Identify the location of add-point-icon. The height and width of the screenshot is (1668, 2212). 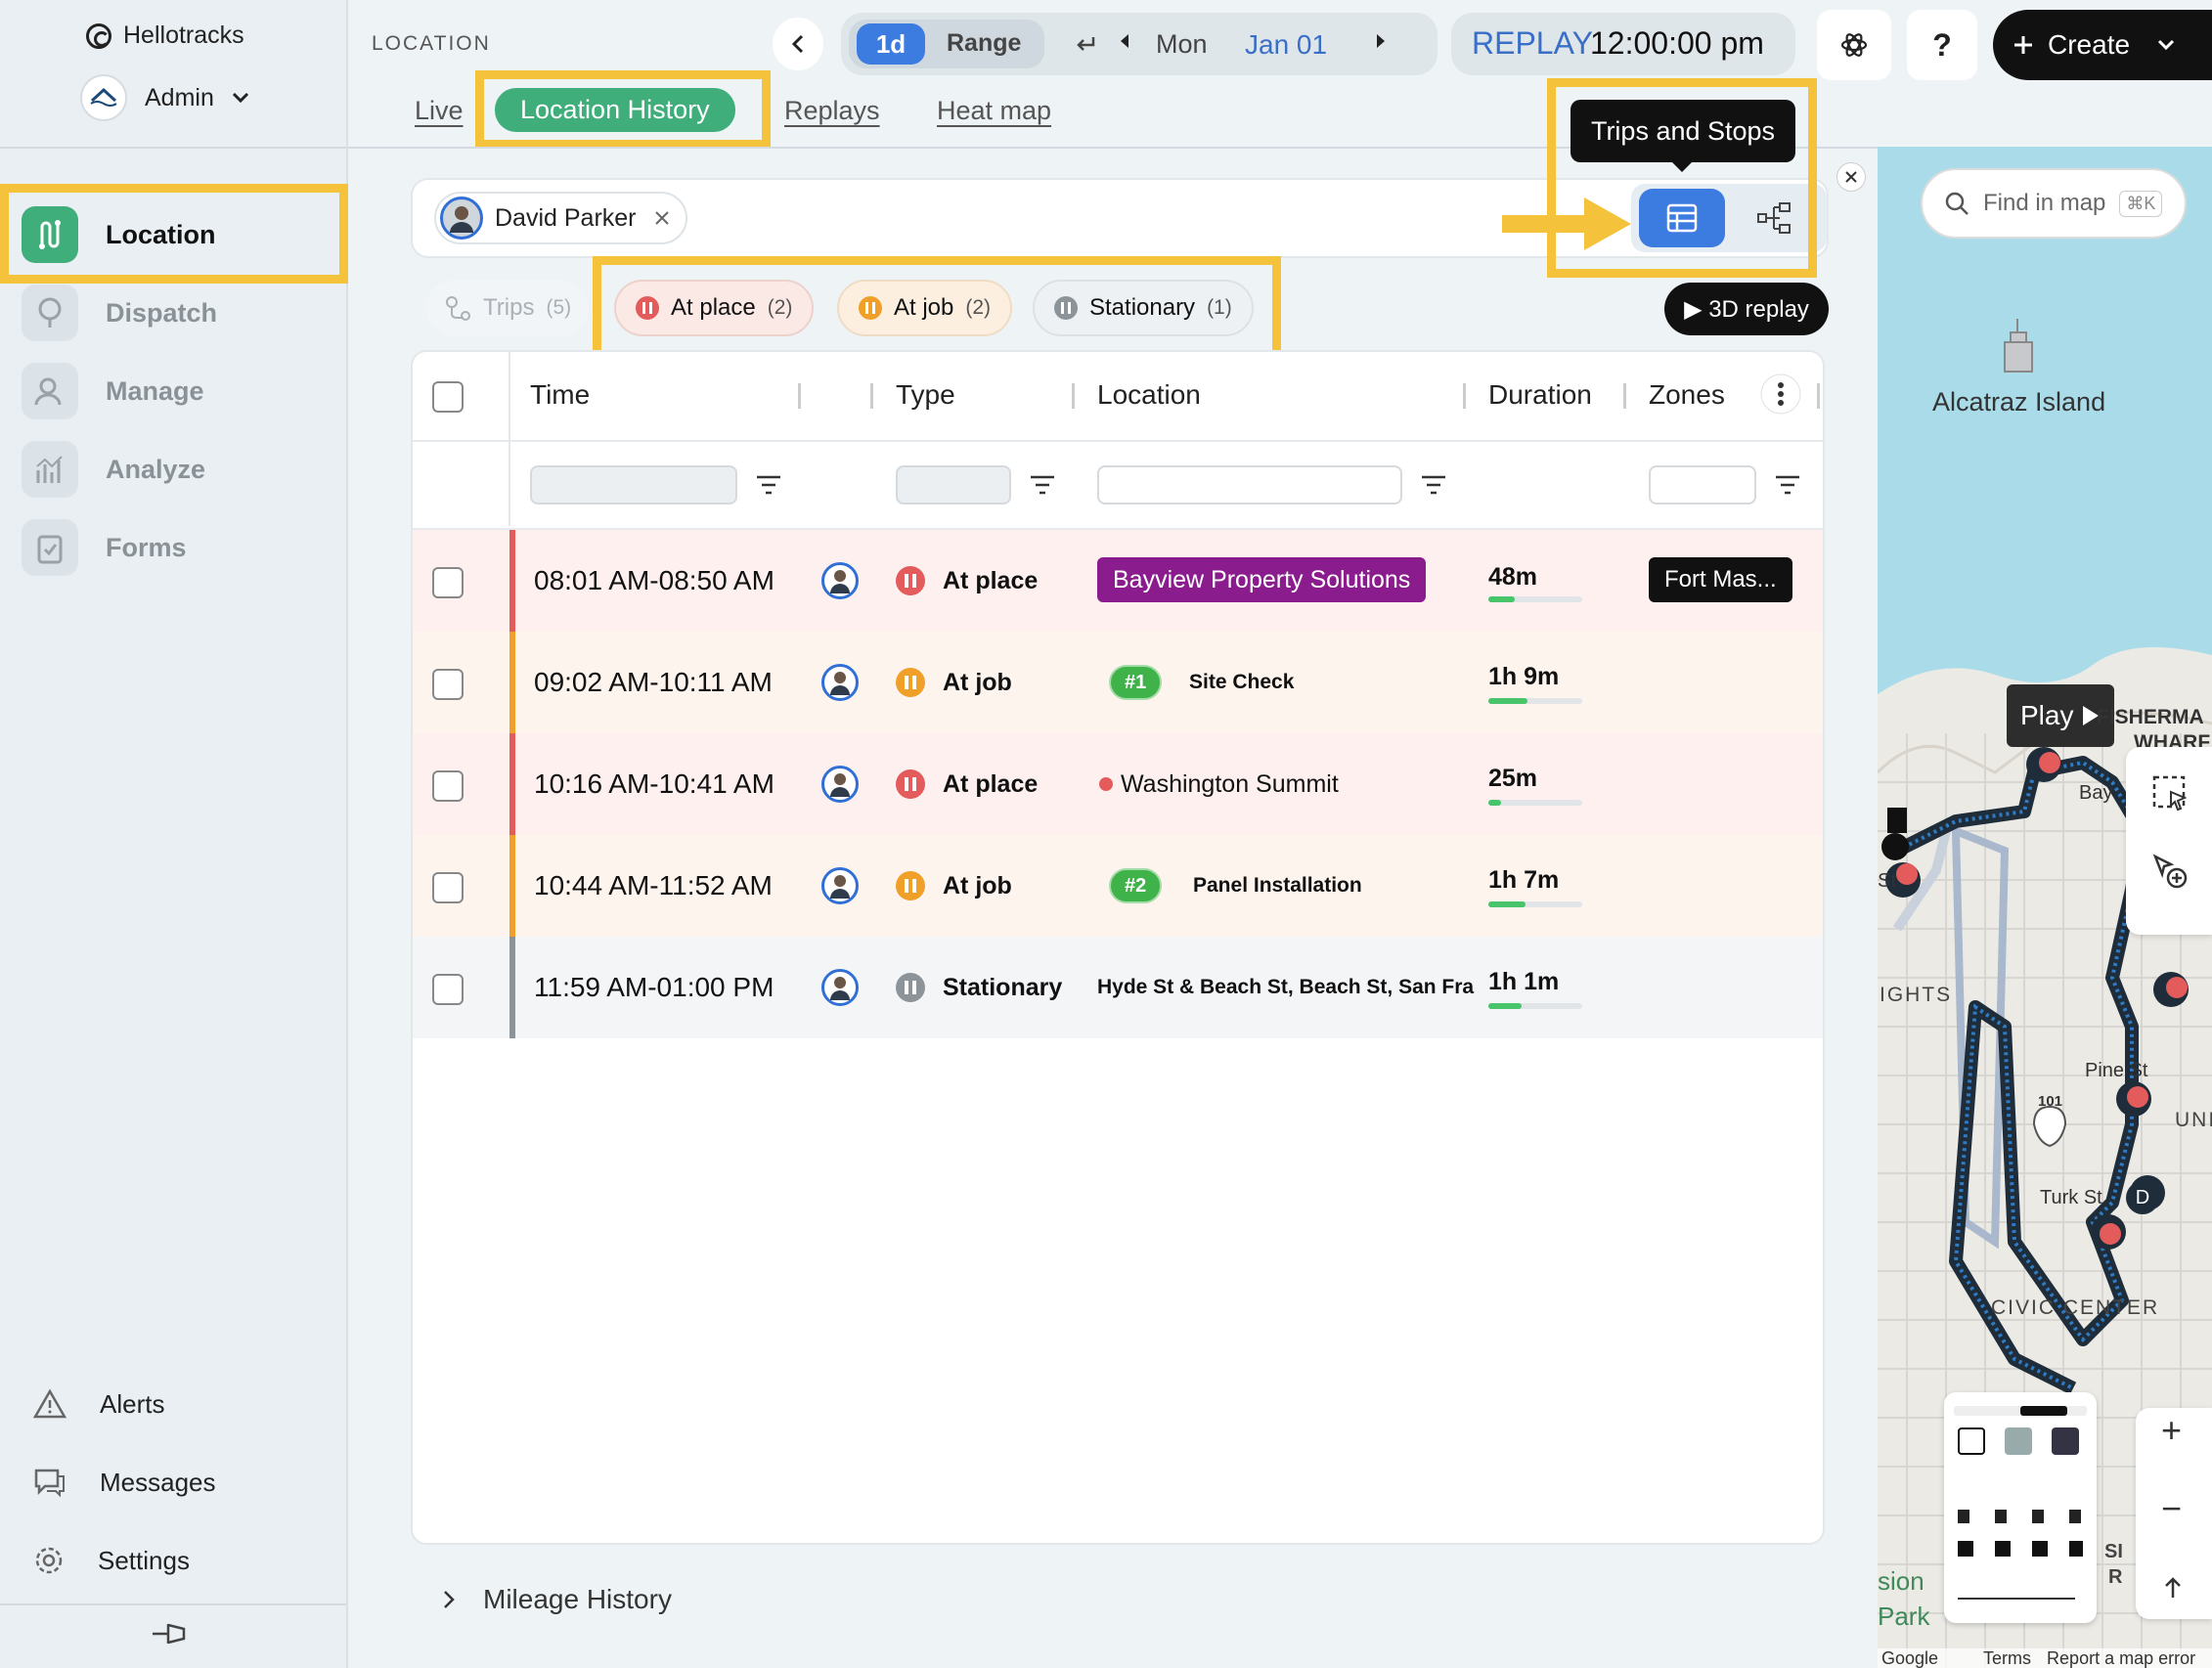
(2170, 872).